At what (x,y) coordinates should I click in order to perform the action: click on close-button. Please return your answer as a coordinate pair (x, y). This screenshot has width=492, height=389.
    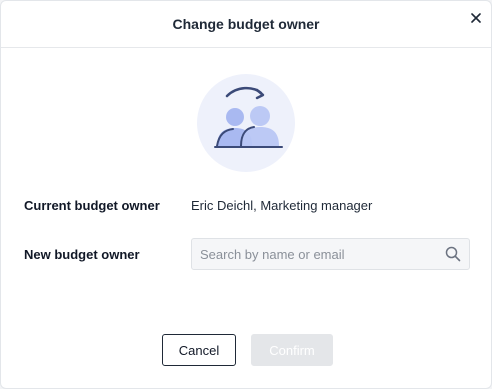
    Looking at the image, I should click on (476, 18).